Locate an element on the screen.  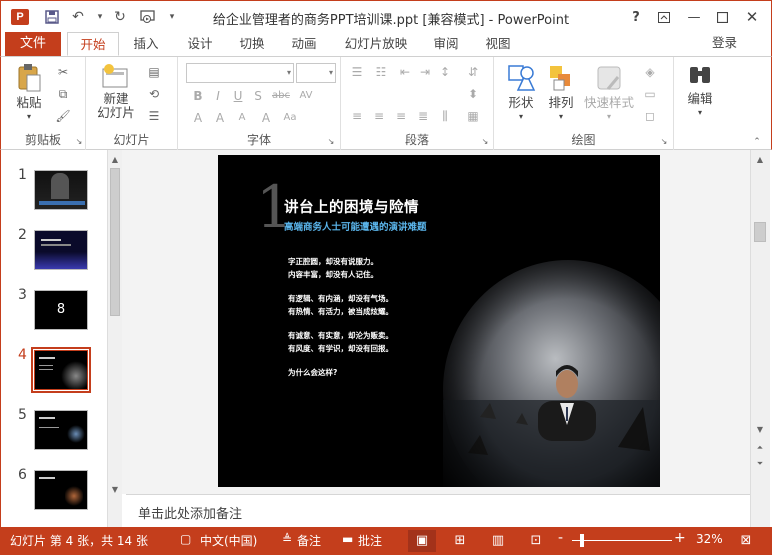
font-color-icon: A is located at coordinates (198, 118).